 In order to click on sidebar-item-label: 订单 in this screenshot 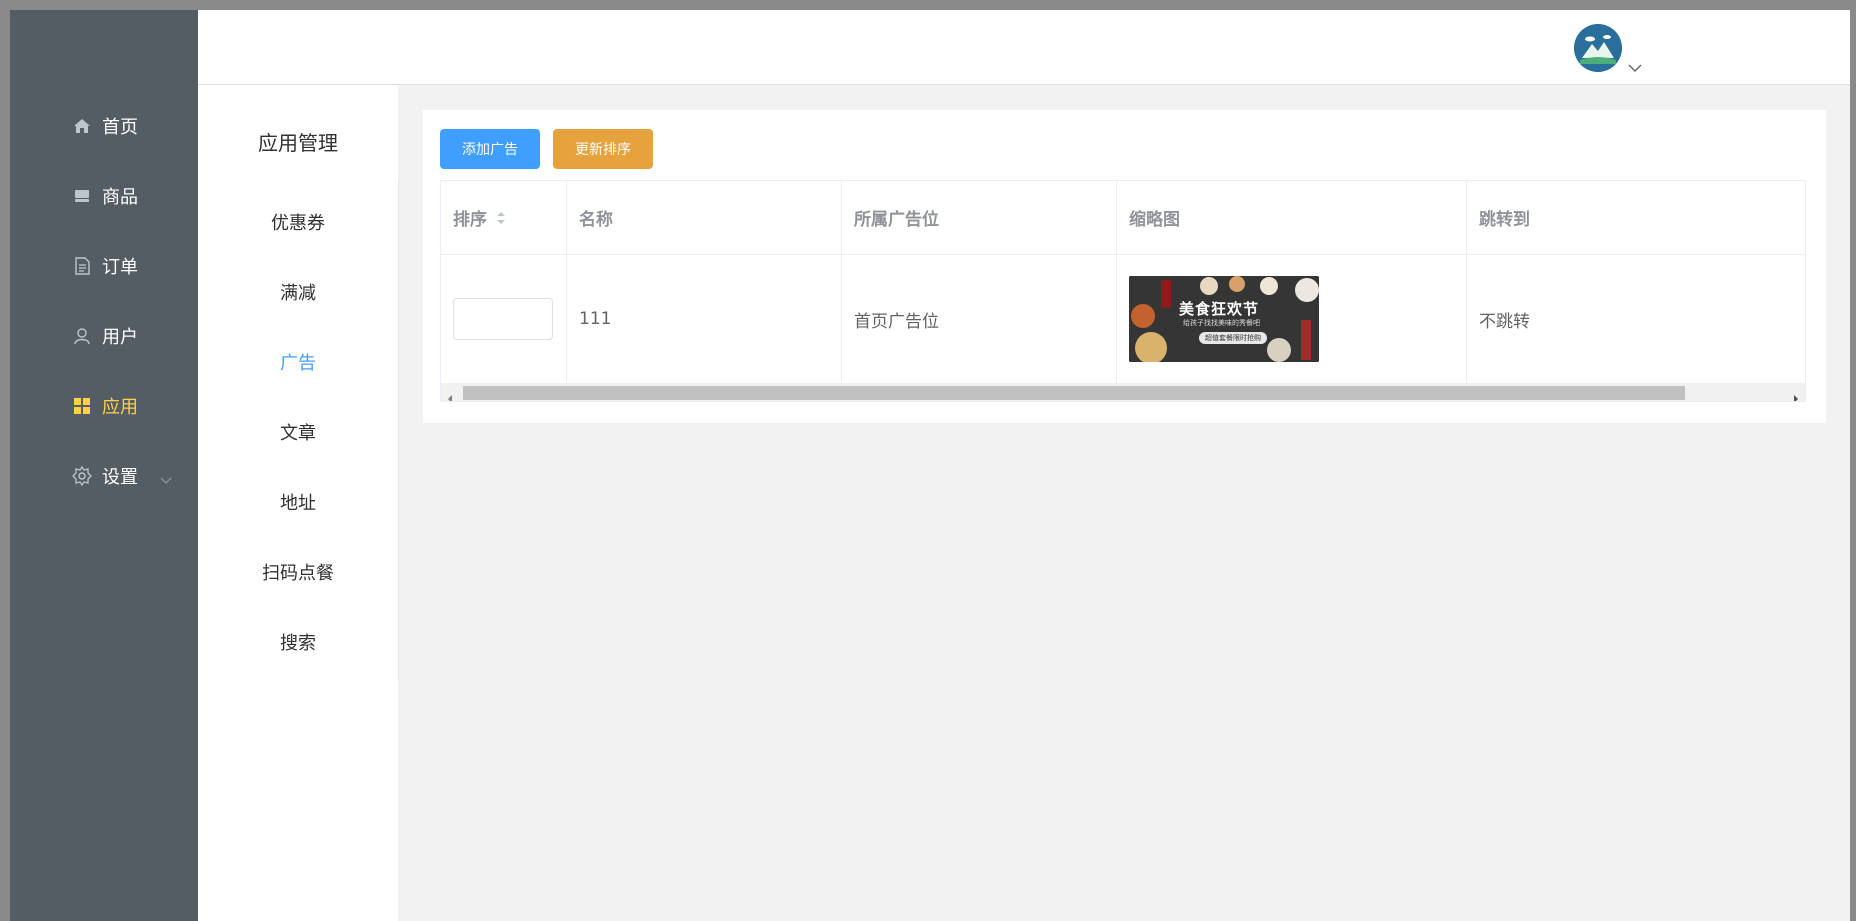, I will do `click(120, 267)`.